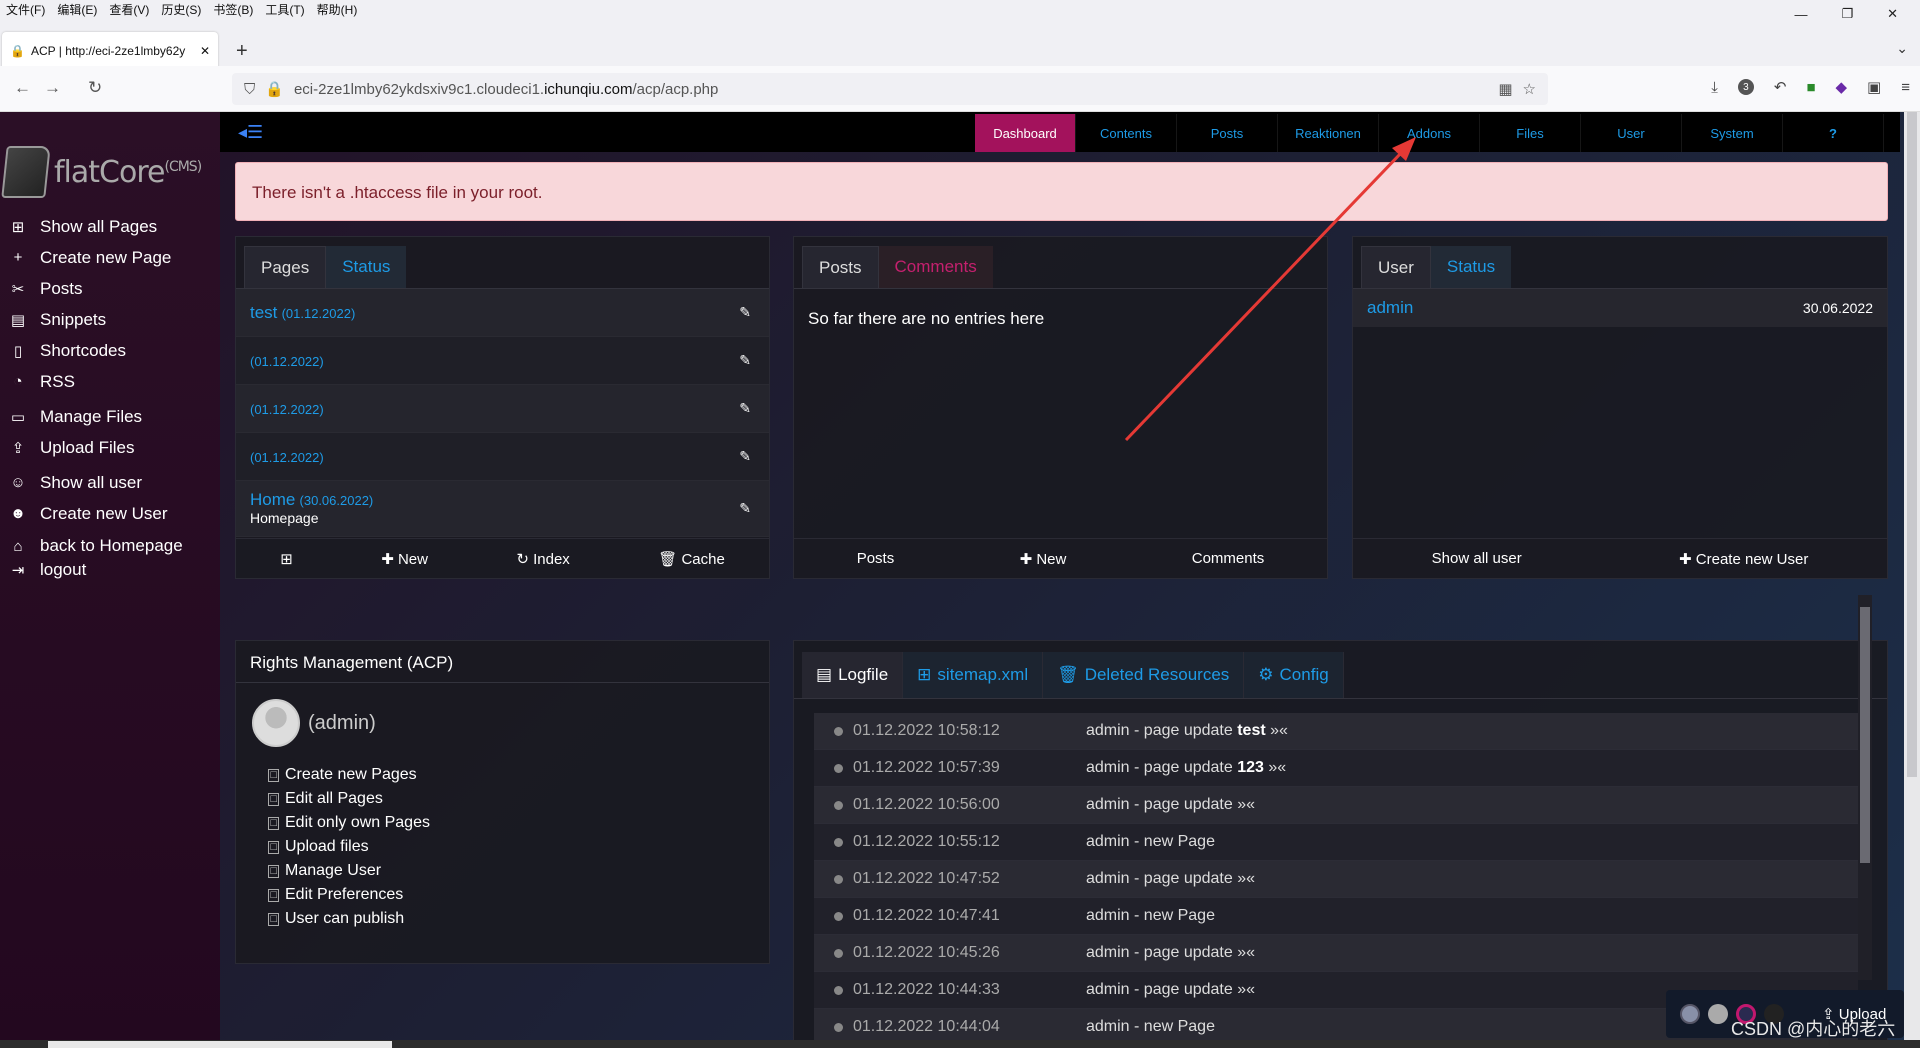 The image size is (1920, 1048). Describe the element at coordinates (1043, 559) in the screenshot. I see `new-post-button: ✚ New` at that location.